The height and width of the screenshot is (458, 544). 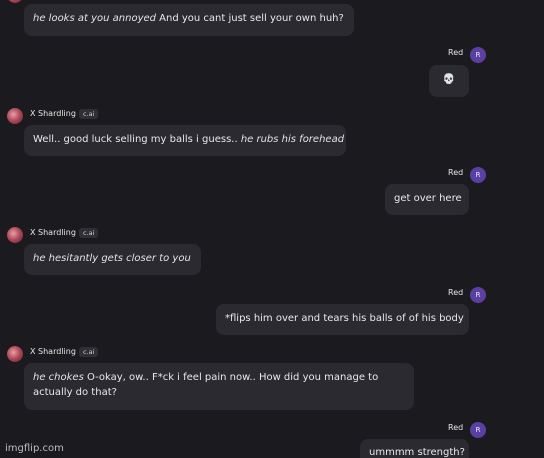 I want to click on message-italic-text: he looks at you annoyed, so click(x=94, y=18).